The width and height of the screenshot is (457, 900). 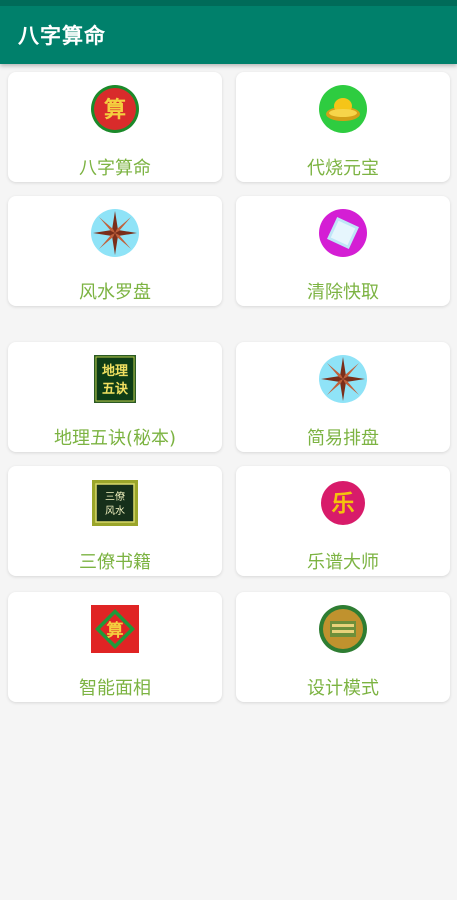 I want to click on menu-item-dili-wujue: 地理 五诀 地理五诀(秘本), so click(x=115, y=397).